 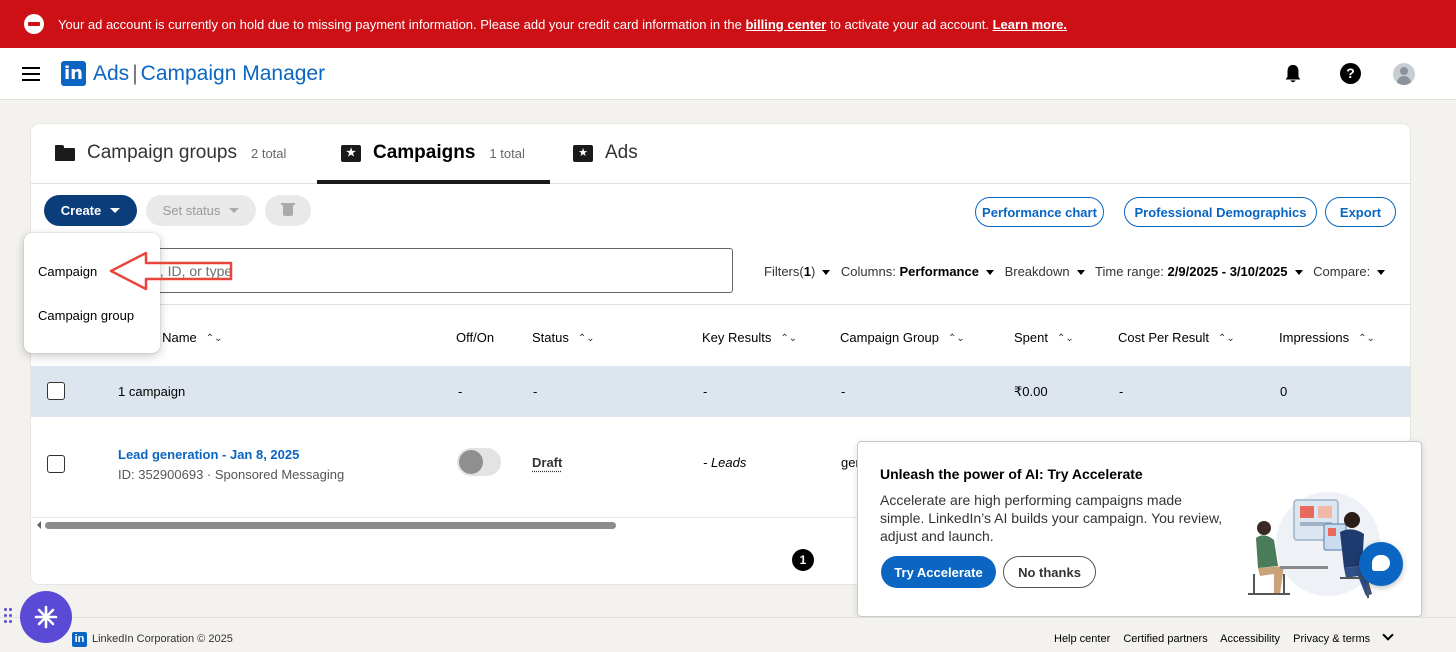 What do you see at coordinates (902, 337) in the screenshot?
I see `column-header-campaign-group: Campaign Group ⌃⌄` at bounding box center [902, 337].